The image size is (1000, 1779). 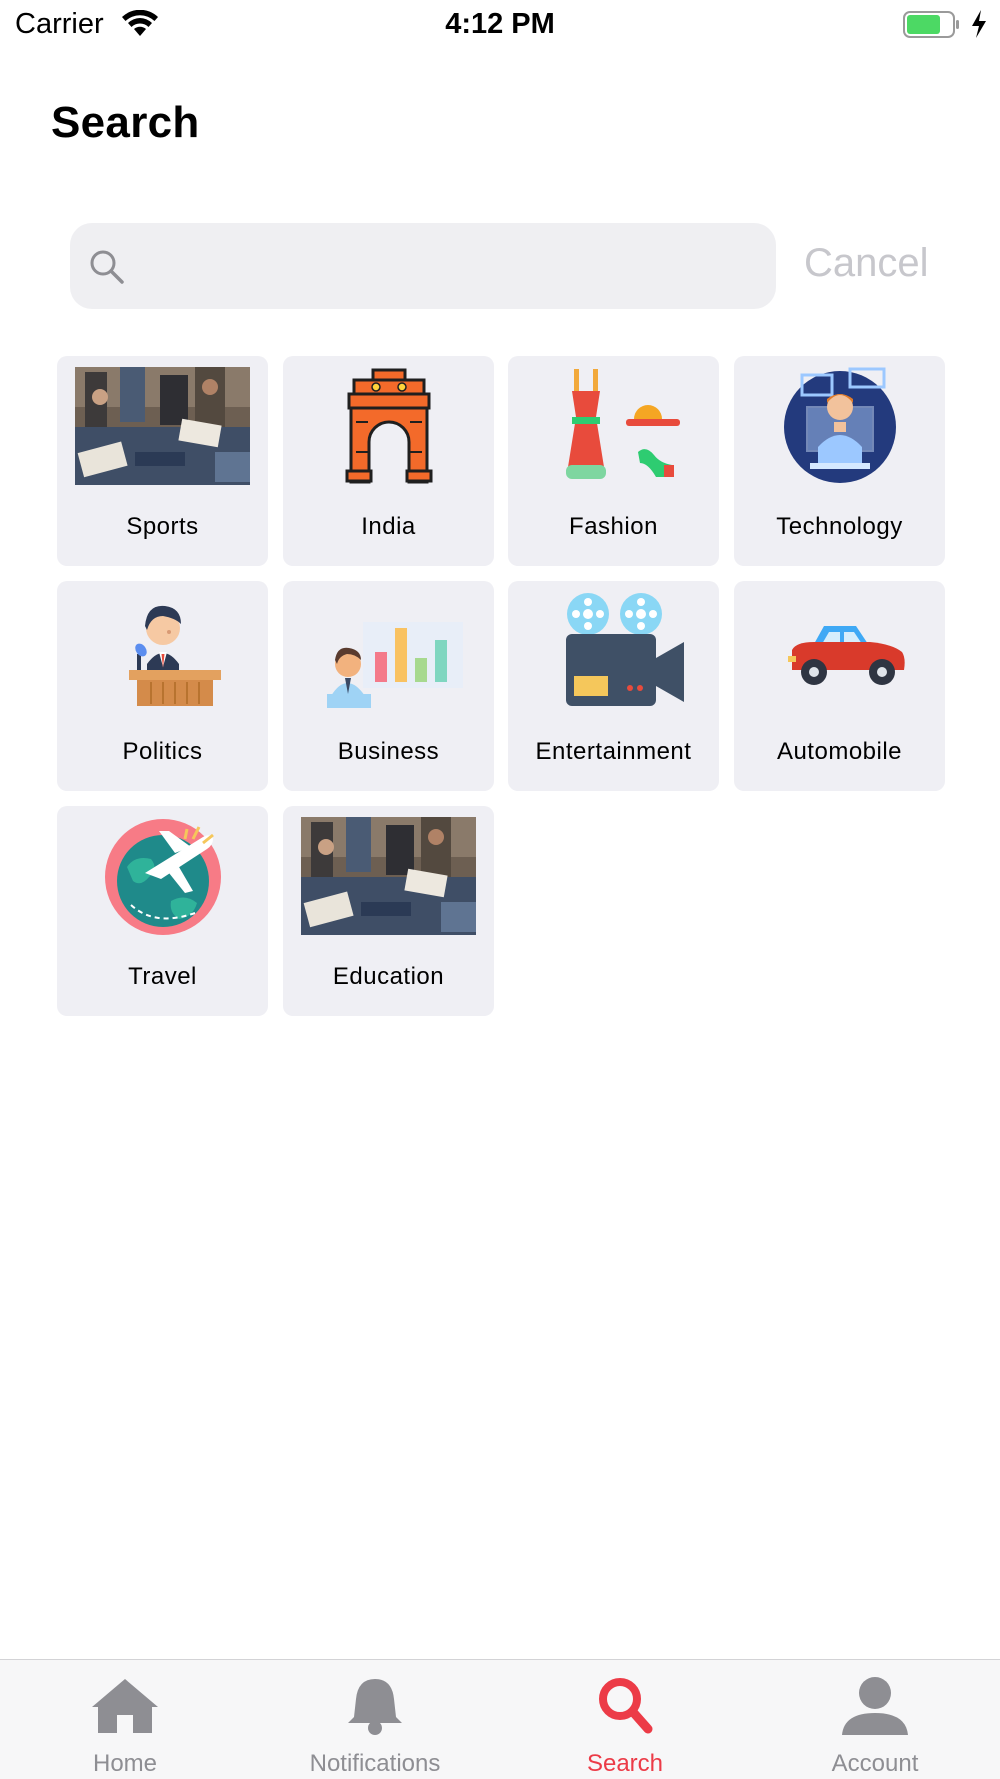 I want to click on tab-label: Search, so click(x=625, y=1763).